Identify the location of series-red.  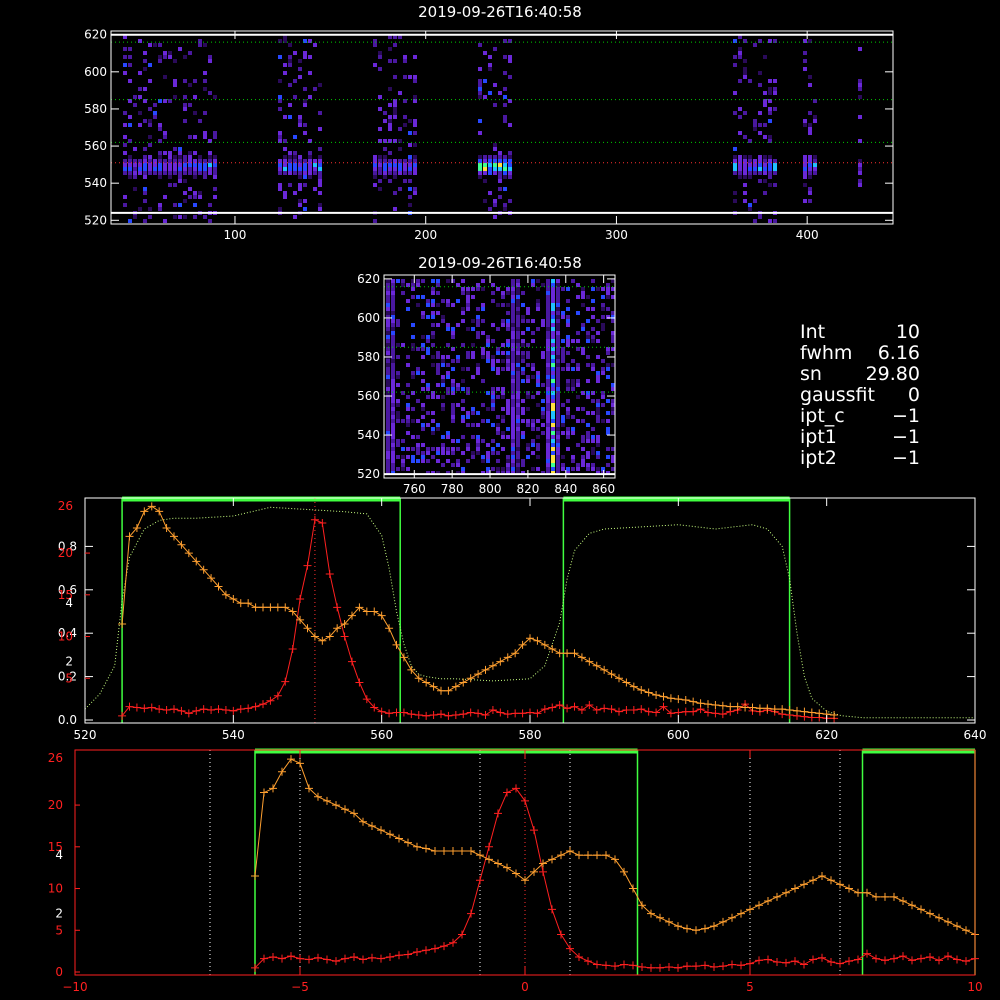
(478, 619).